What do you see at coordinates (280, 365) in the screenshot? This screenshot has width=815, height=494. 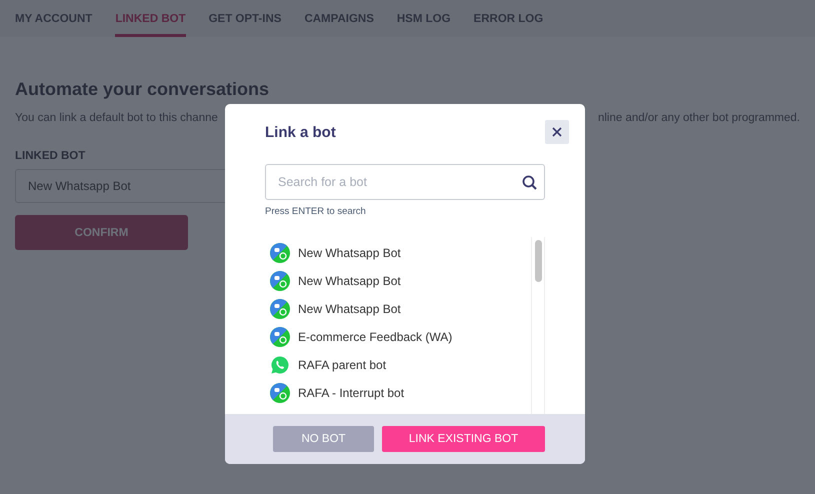 I see `chat-phone-icon` at bounding box center [280, 365].